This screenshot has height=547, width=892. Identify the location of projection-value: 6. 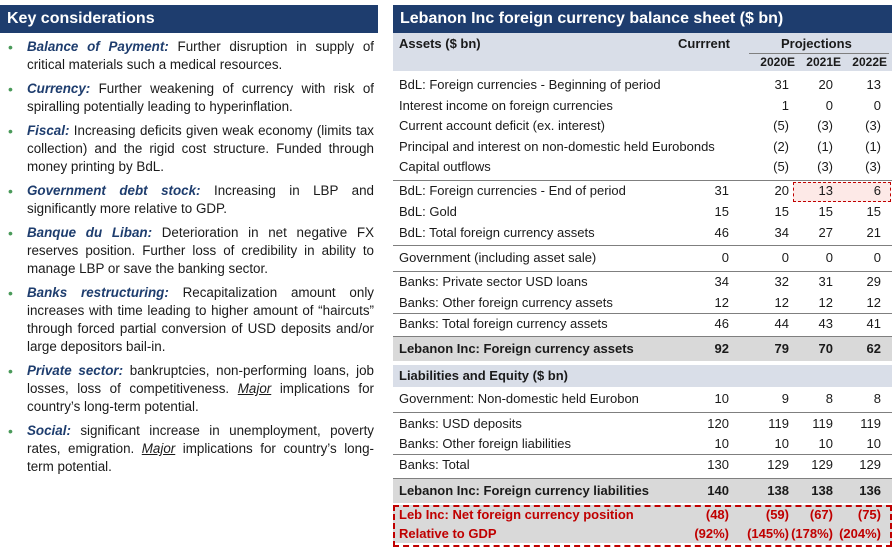
(877, 190).